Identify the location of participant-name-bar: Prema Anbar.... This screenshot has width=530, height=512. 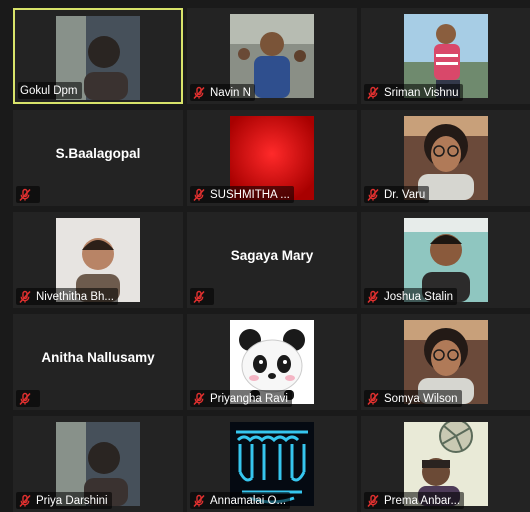
(414, 500).